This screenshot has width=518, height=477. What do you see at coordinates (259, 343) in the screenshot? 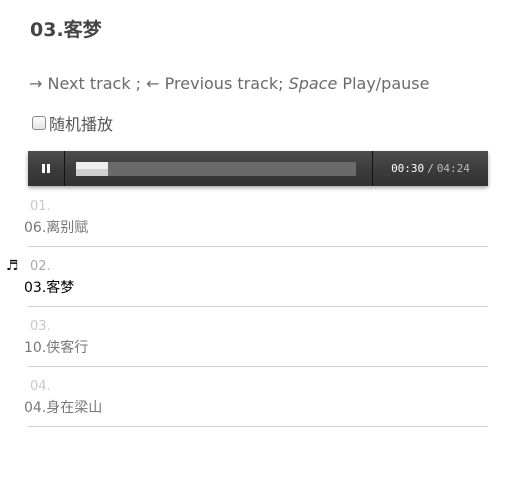
I see `playlist-item: 03. 10.侠客行` at bounding box center [259, 343].